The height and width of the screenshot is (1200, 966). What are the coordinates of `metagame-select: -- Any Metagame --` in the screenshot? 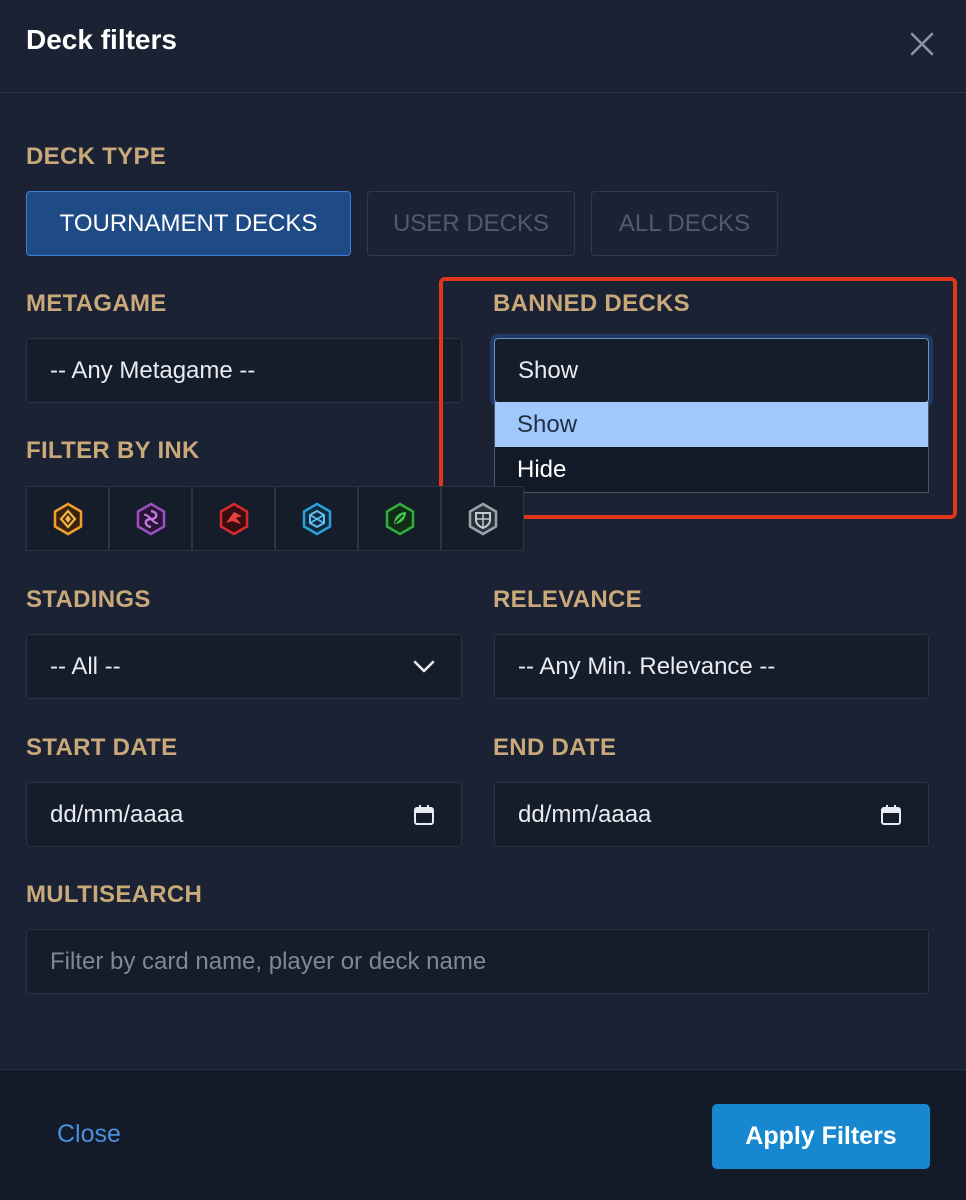 It's located at (244, 370).